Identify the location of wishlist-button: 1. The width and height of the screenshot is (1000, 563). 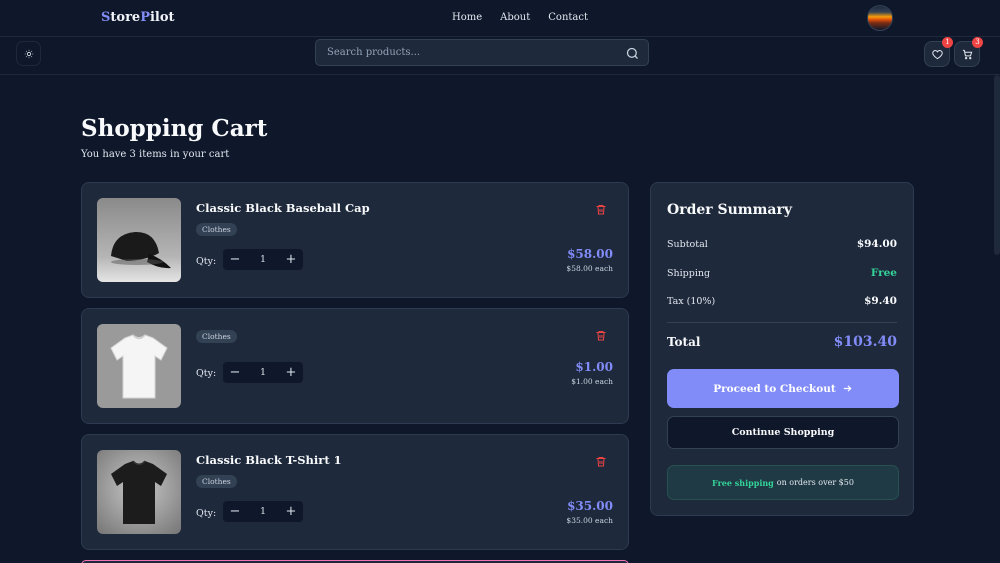
(938, 52).